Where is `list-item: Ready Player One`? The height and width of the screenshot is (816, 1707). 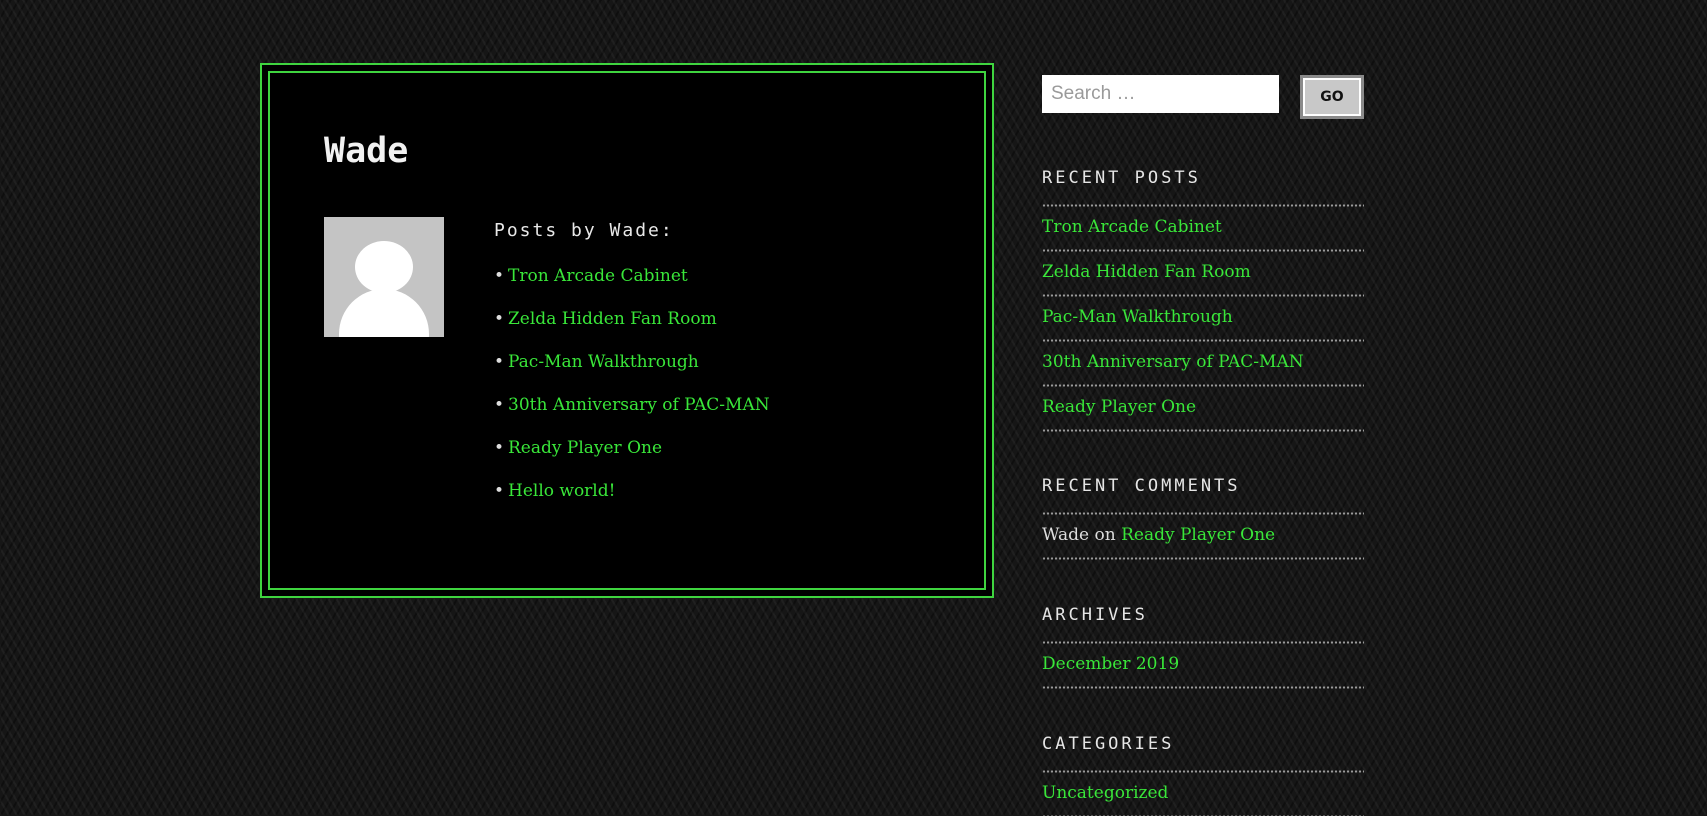 list-item: Ready Player One is located at coordinates (1203, 409).